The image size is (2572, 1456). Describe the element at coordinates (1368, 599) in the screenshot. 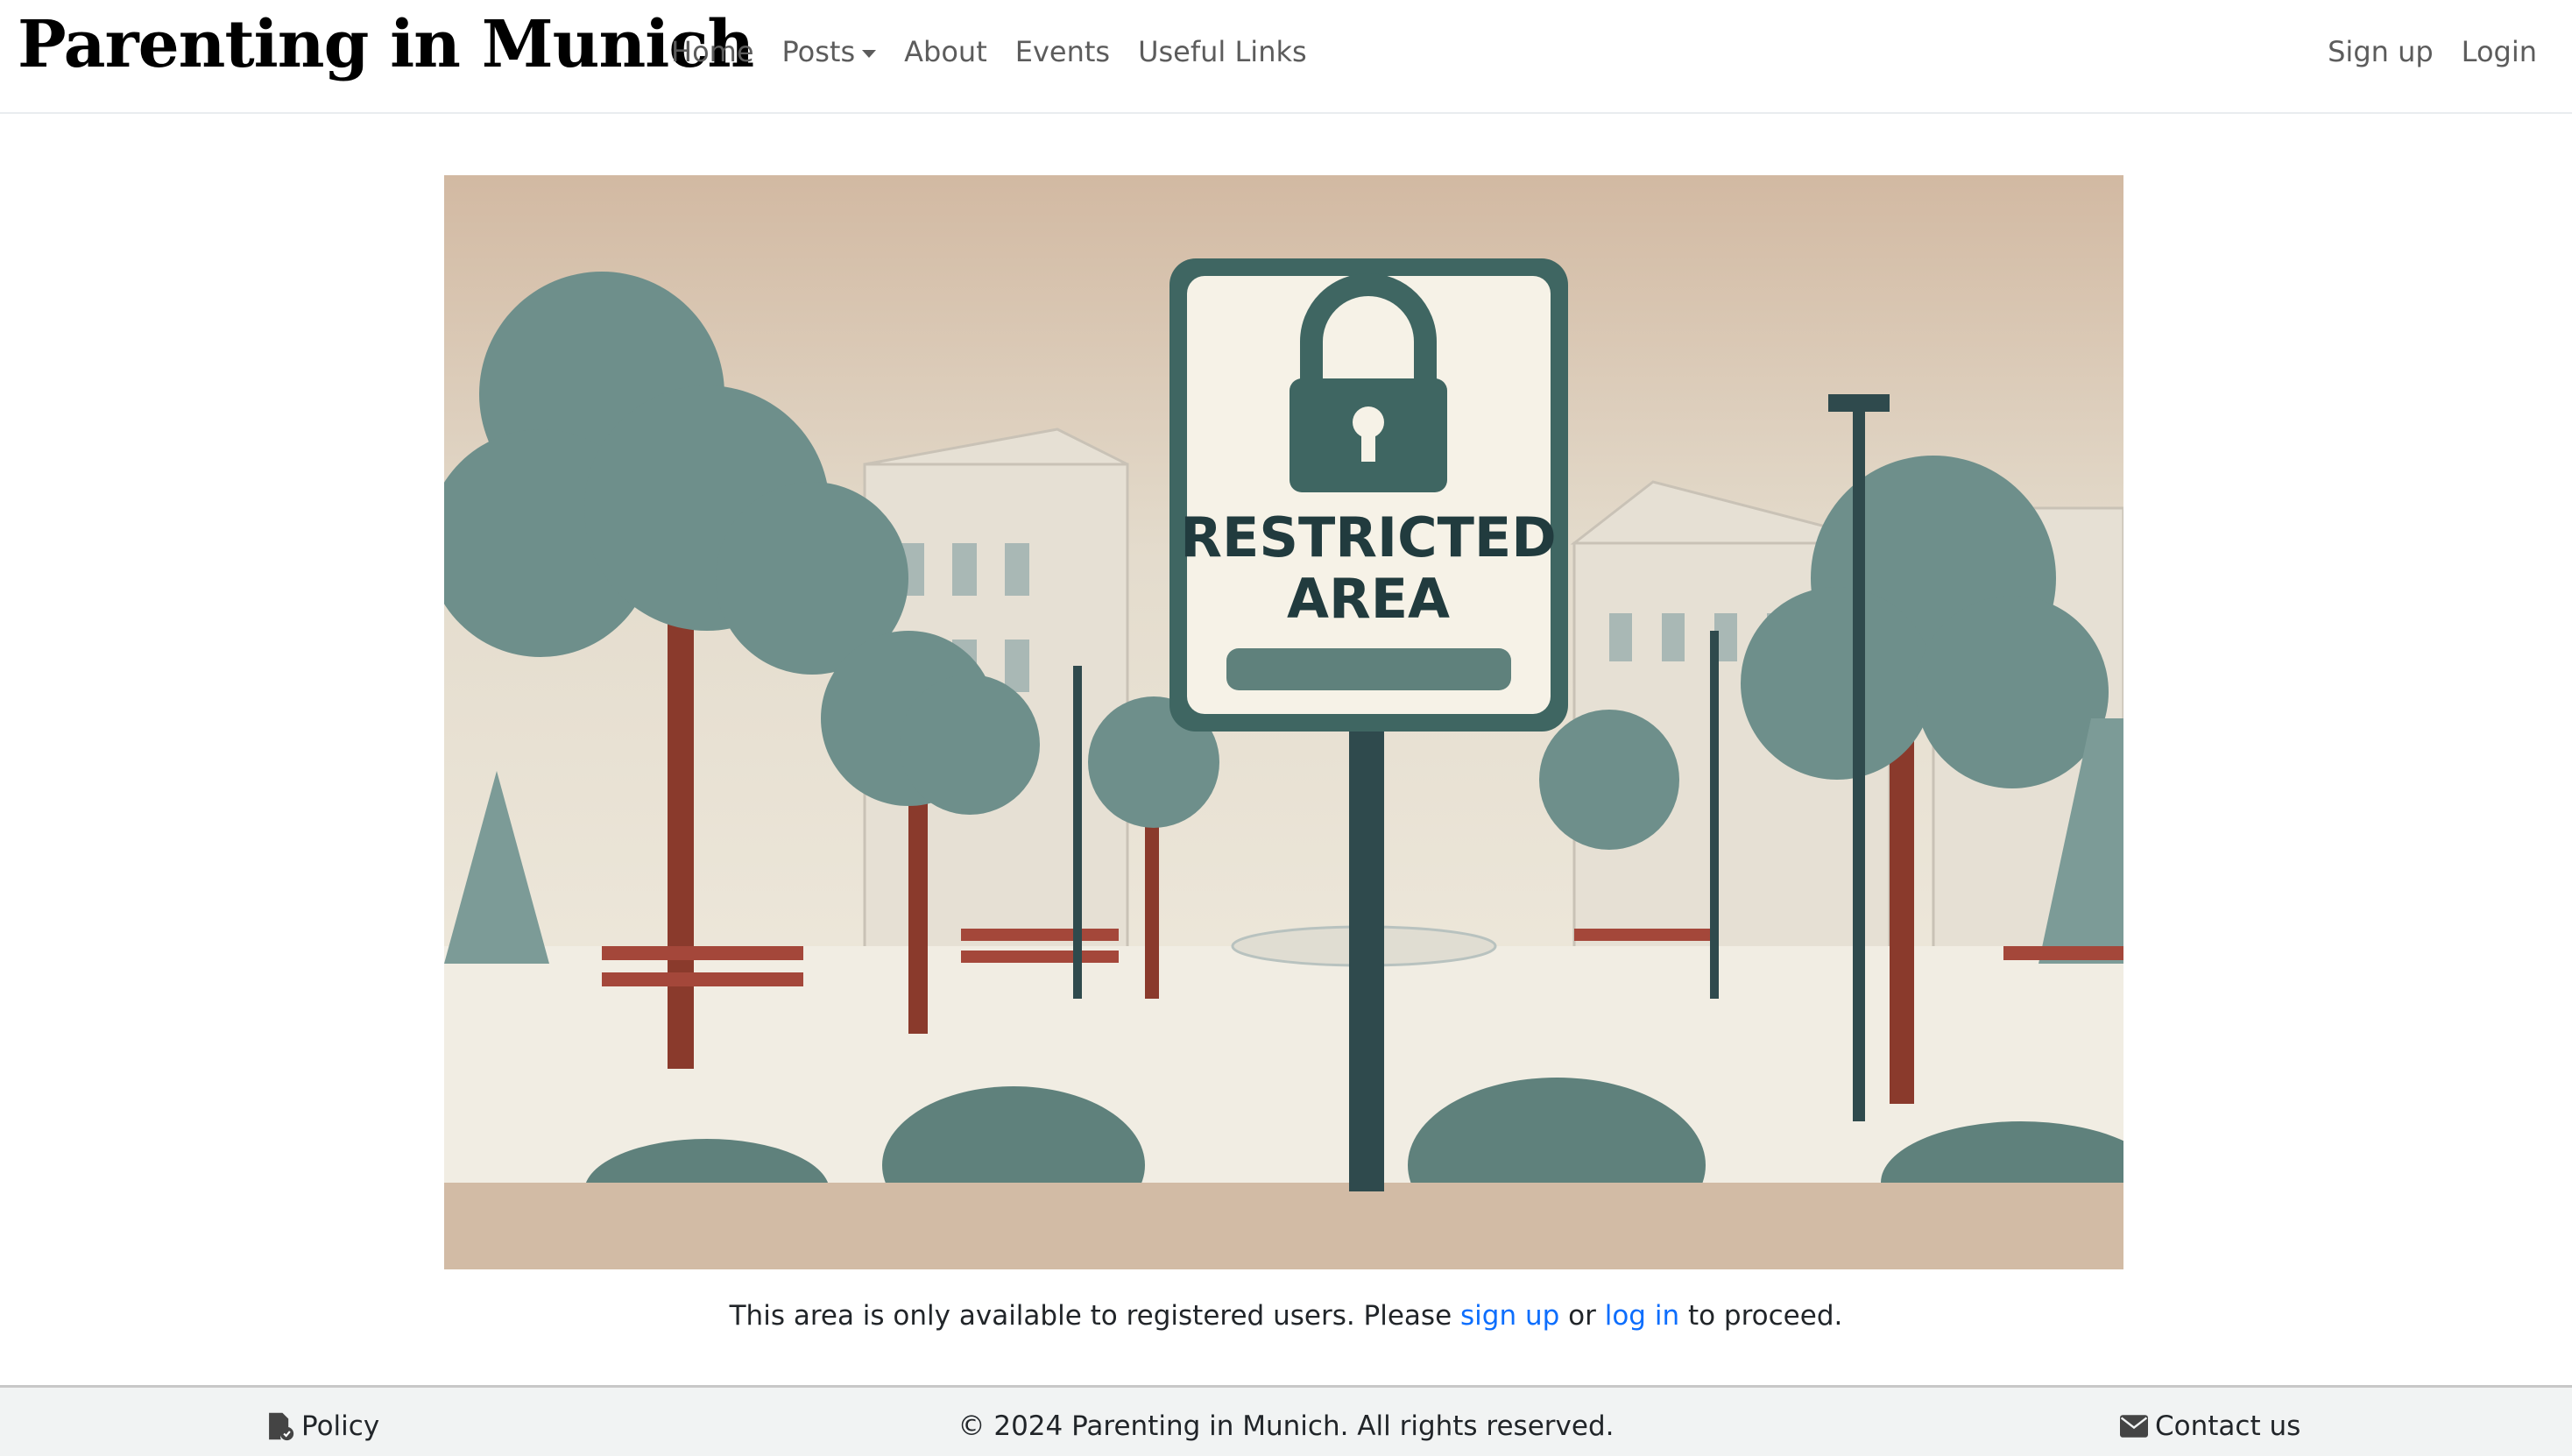

I see `sign-text-line2: AREA` at that location.